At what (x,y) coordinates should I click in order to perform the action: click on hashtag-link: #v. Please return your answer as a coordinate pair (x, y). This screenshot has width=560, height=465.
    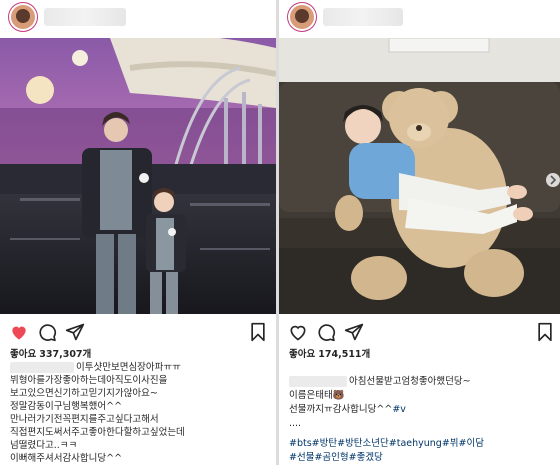
    Looking at the image, I should click on (399, 409).